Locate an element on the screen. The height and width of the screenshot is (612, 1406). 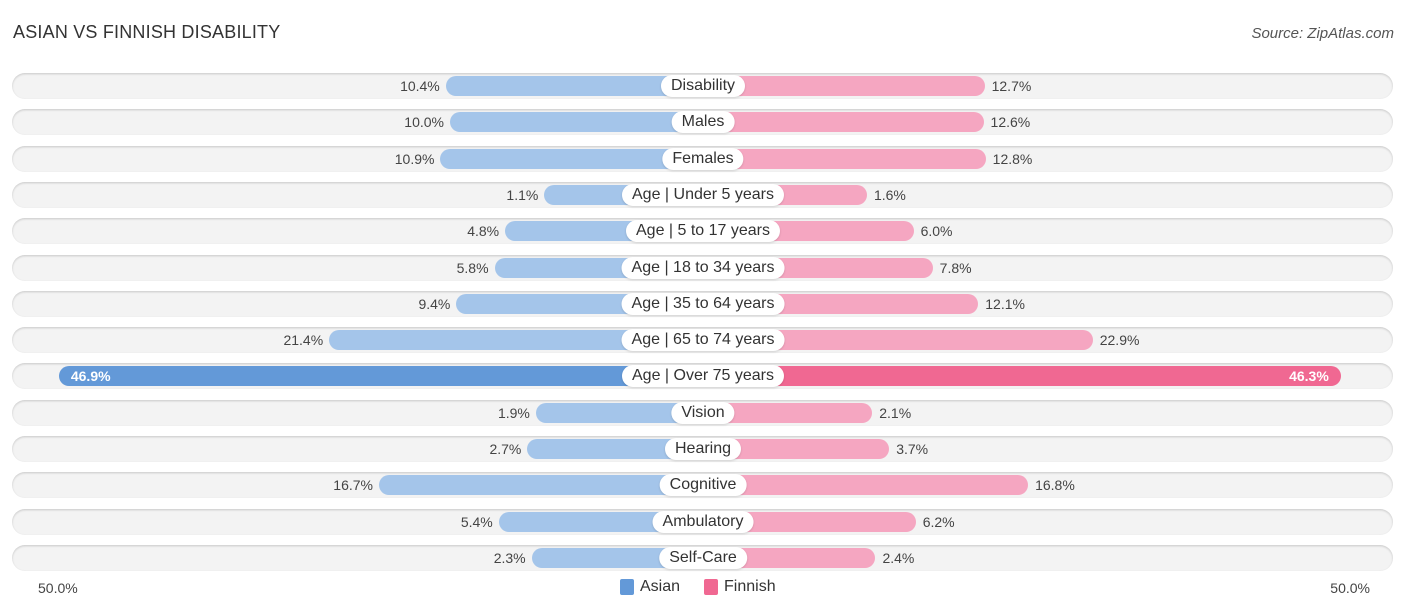
value-label-finnish: 6.0% is located at coordinates (936, 231).